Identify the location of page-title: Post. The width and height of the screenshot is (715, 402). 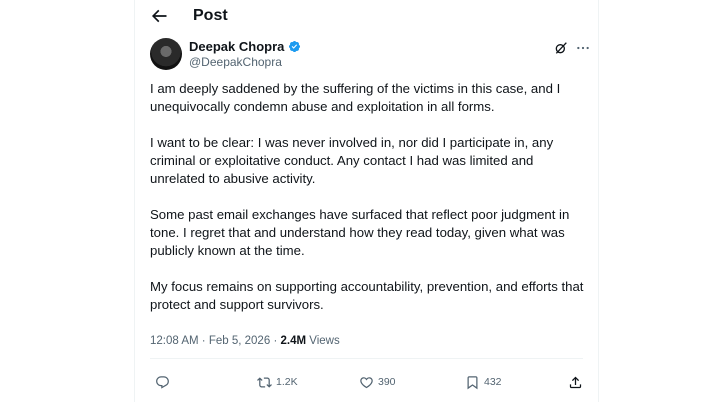
(210, 15).